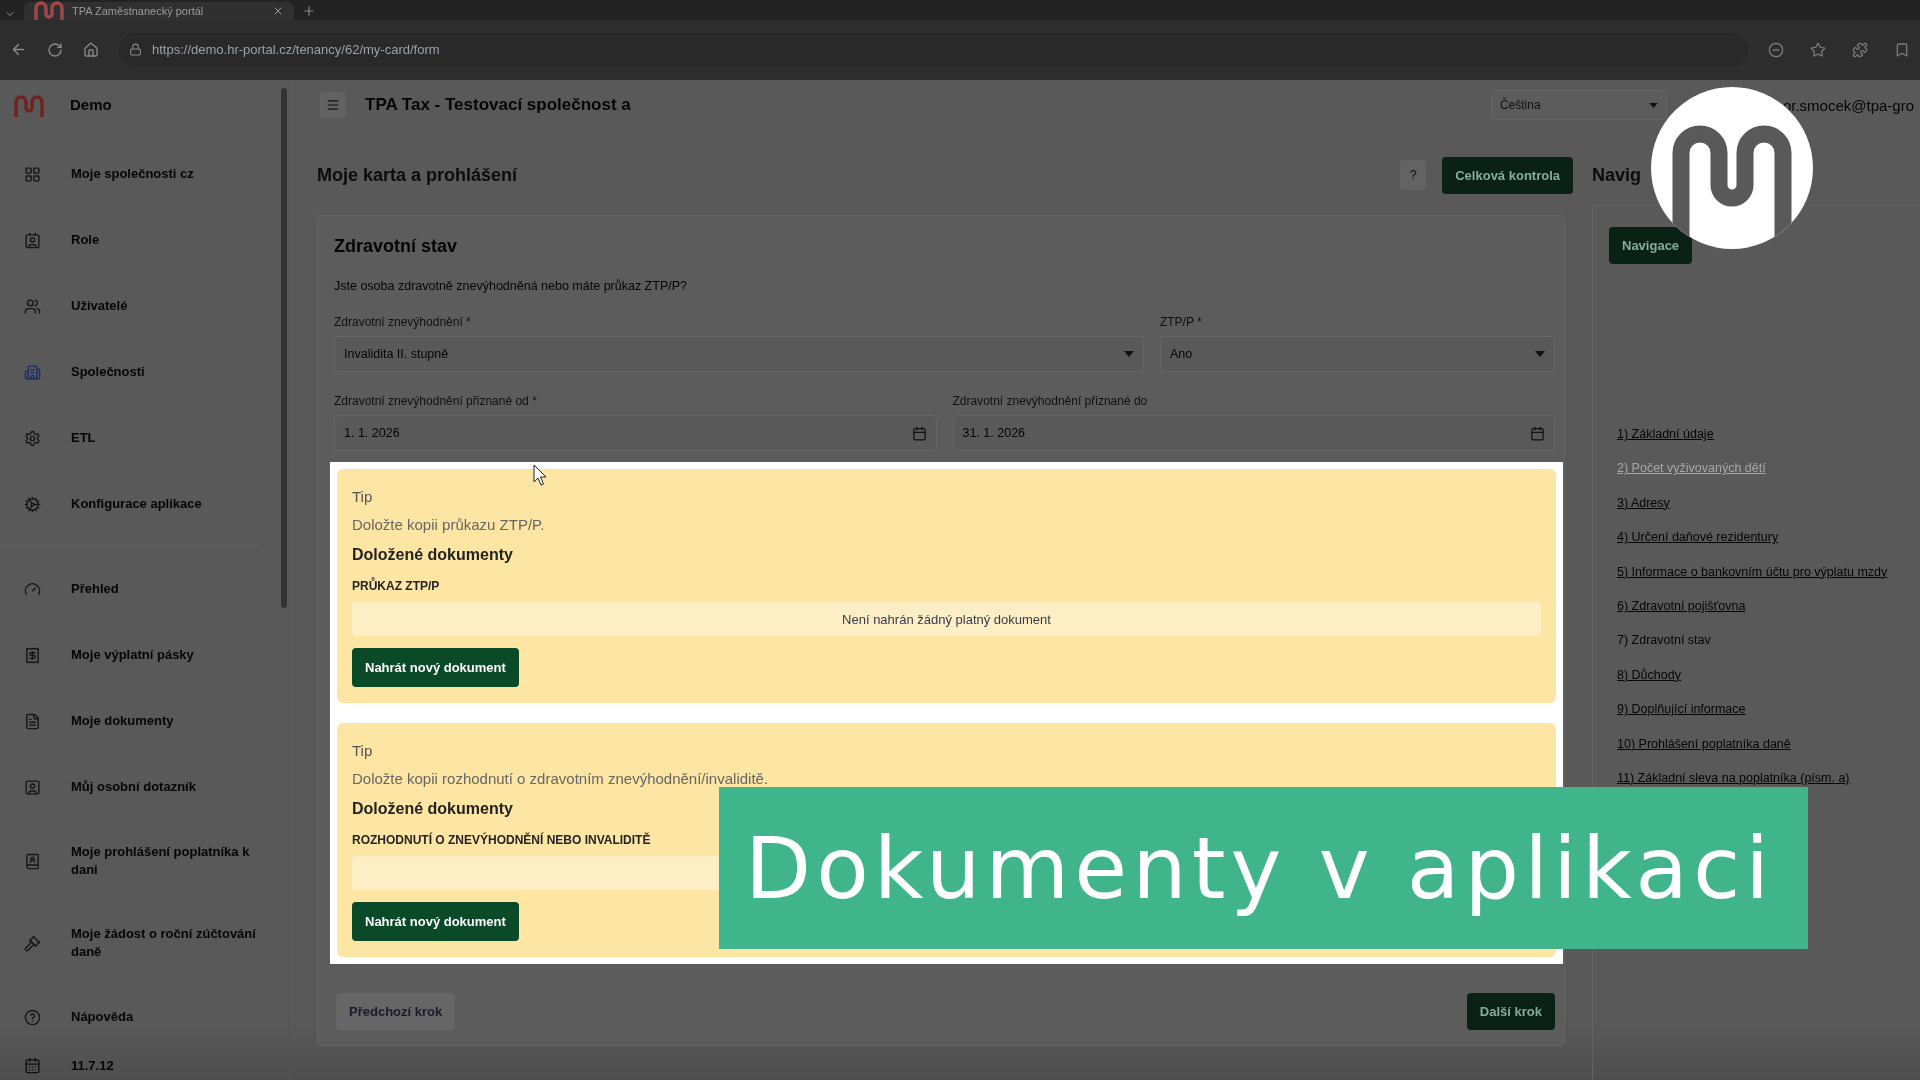 This screenshot has width=1920, height=1080. I want to click on user-square-icon, so click(32, 787).